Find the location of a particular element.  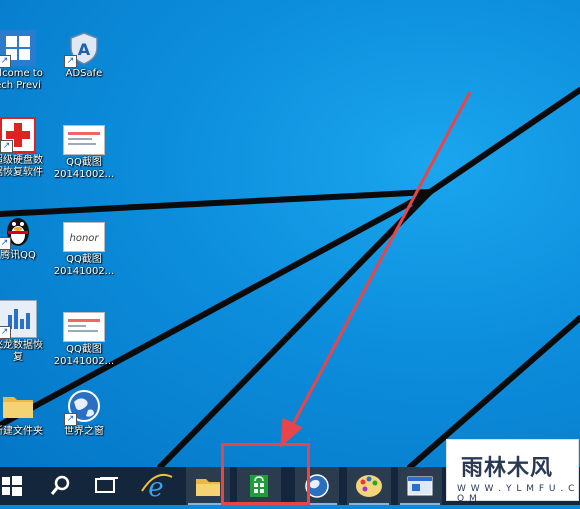

desktop-icon-adsafe: A ↗ ADSafe is located at coordinates (84, 55).